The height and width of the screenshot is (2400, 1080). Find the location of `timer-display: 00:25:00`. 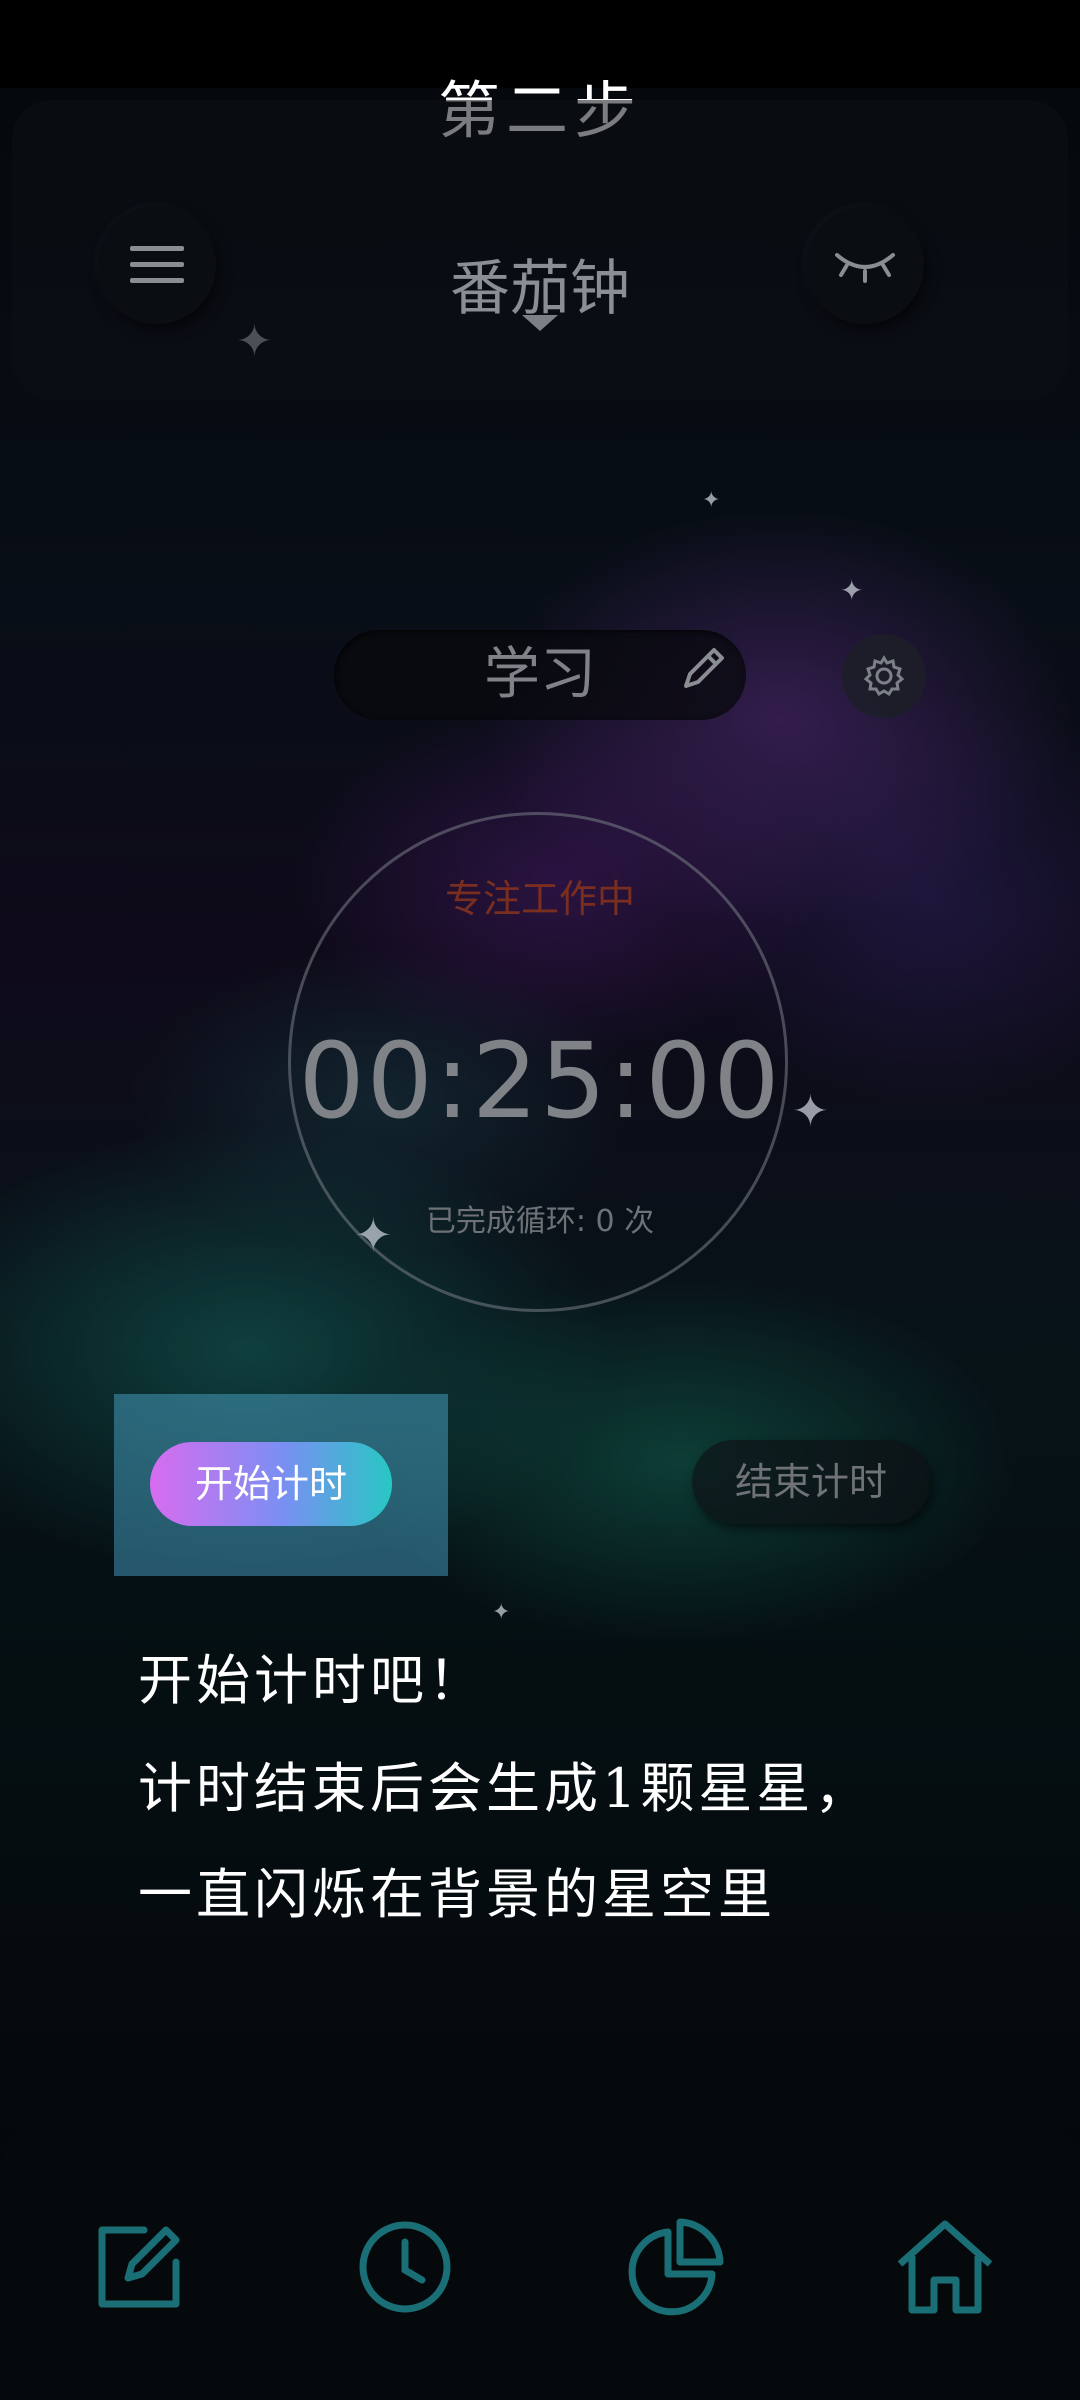

timer-display: 00:25:00 is located at coordinates (540, 1081).